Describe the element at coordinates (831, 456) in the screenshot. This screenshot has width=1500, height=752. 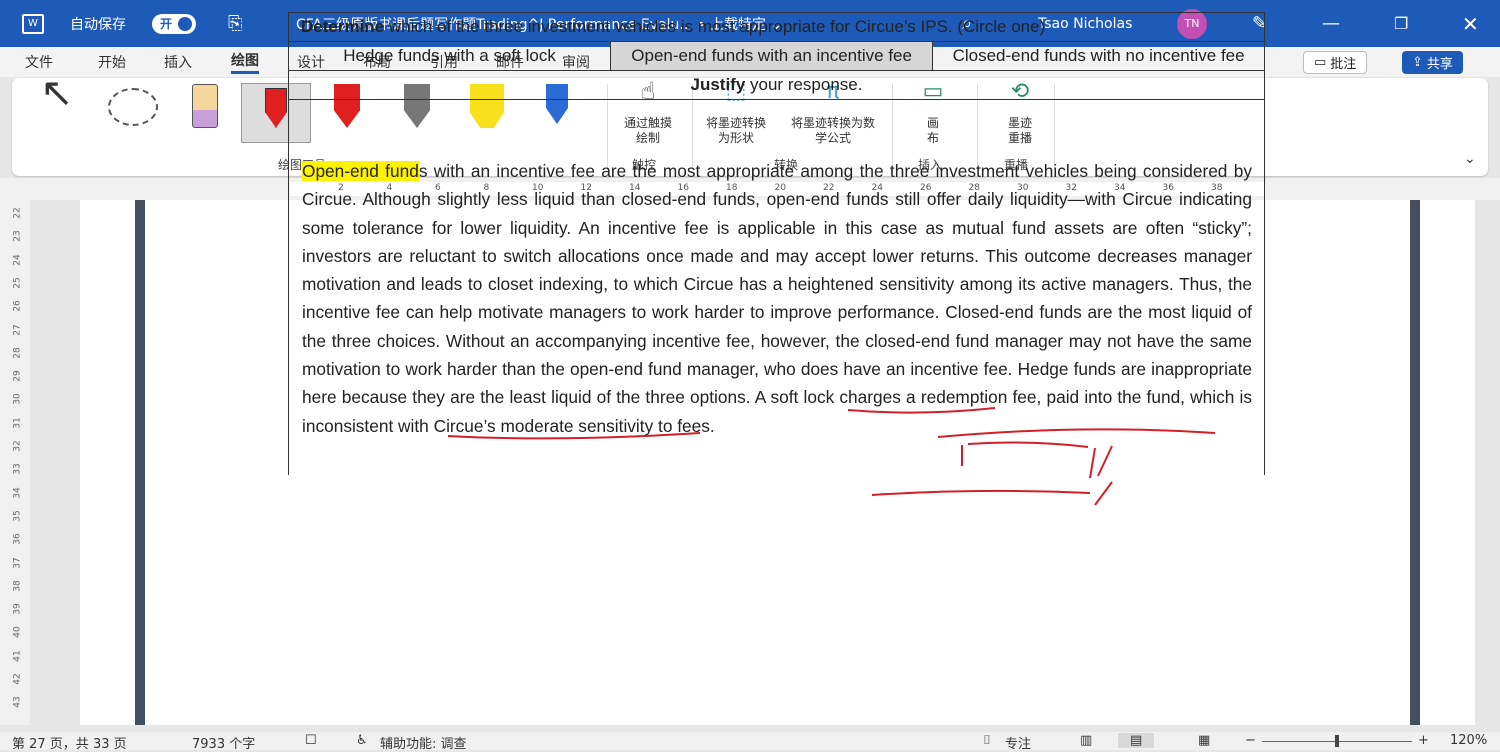
I see `ink-annotations` at that location.